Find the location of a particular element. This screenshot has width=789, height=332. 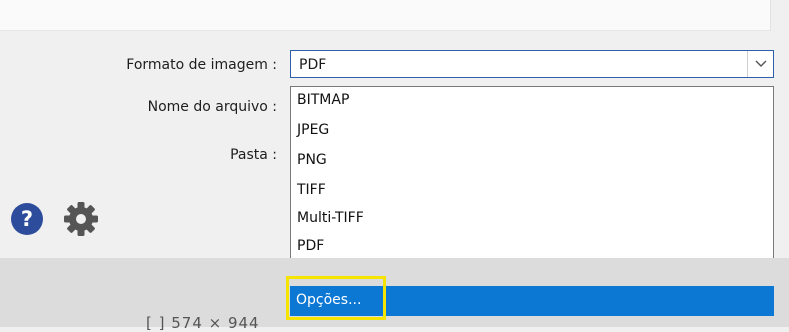

list-item-multi-tiff: Multi-TIFF is located at coordinates (330, 218).